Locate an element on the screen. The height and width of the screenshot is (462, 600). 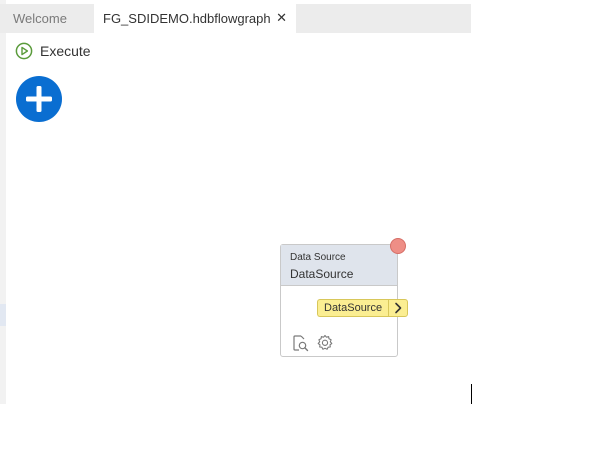
editor-tab-bar: Welcome FG_SDIDEMO.hdbflowgraph ✕ is located at coordinates (235, 18).